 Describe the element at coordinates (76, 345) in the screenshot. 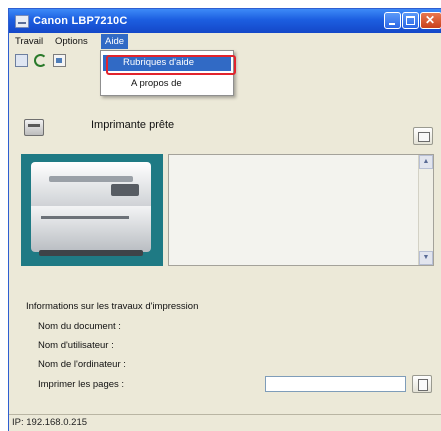

I see `user-name-label: Nom d'utilisateur :` at that location.